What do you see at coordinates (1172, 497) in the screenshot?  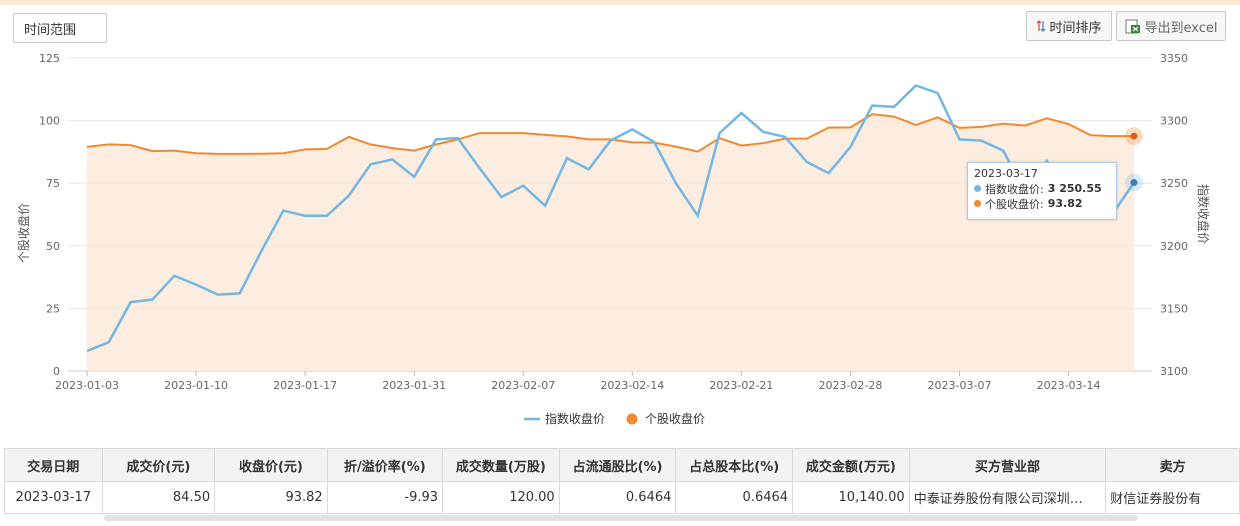 I see `table-cell: 财信证券股份有` at bounding box center [1172, 497].